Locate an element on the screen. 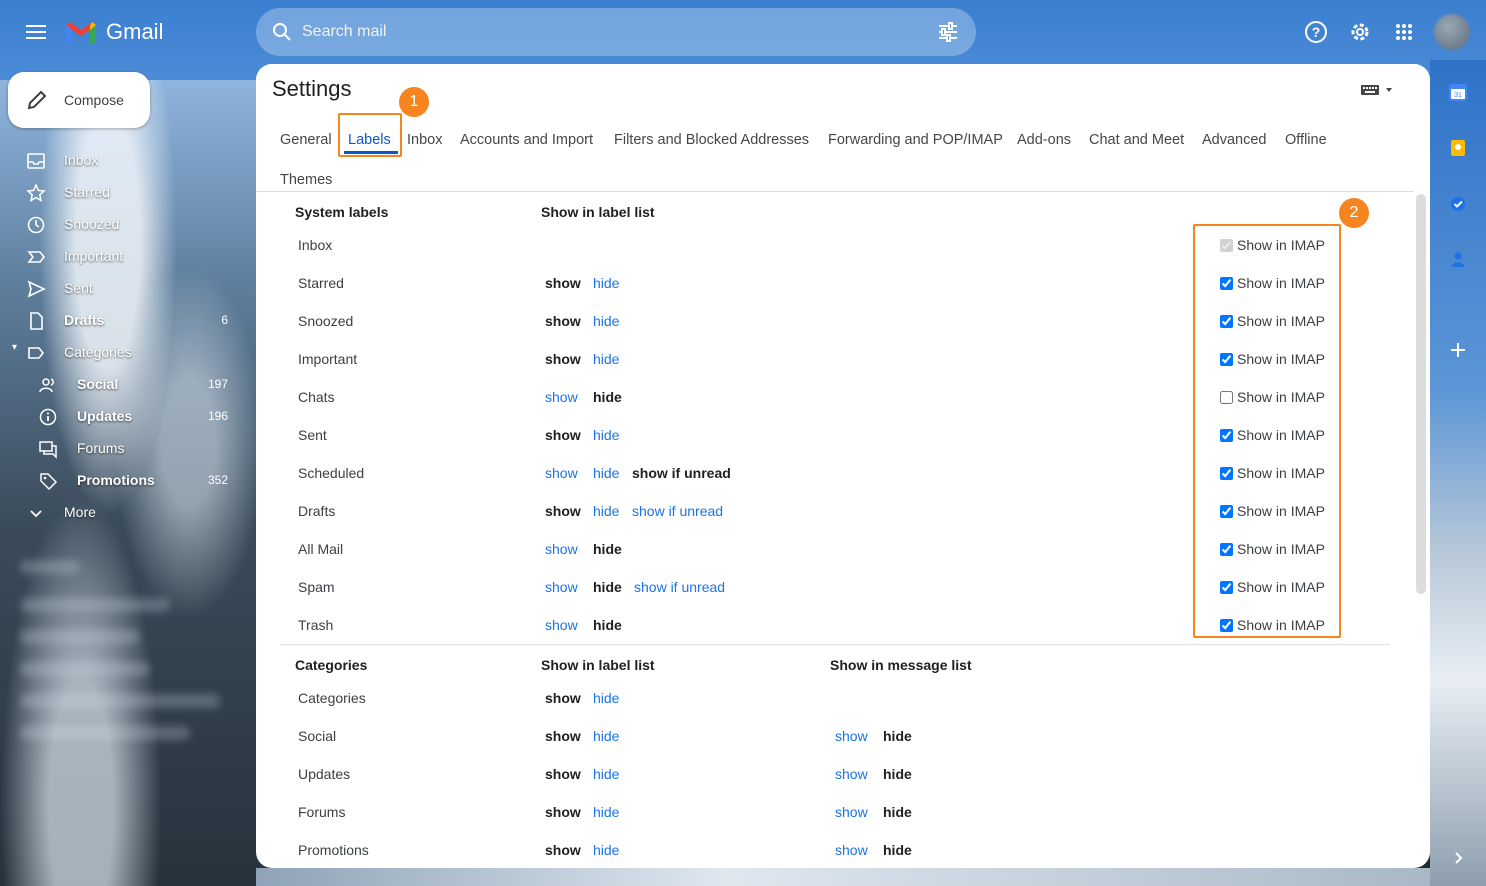  keep-icon is located at coordinates (1458, 148).